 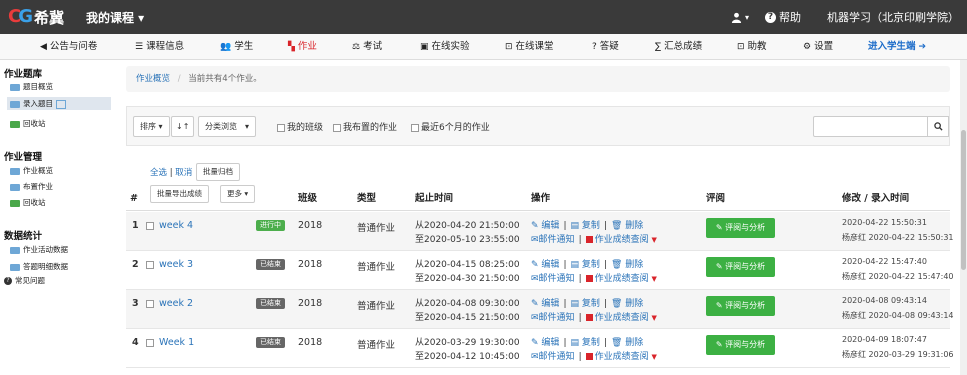 I want to click on end-time: 至2020-04-12 10:45:00, so click(x=467, y=357).